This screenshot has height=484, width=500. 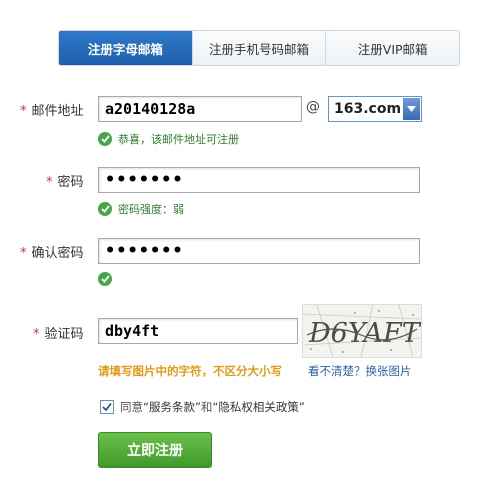 What do you see at coordinates (364, 333) in the screenshot?
I see `captcha-text: D6YAFT` at bounding box center [364, 333].